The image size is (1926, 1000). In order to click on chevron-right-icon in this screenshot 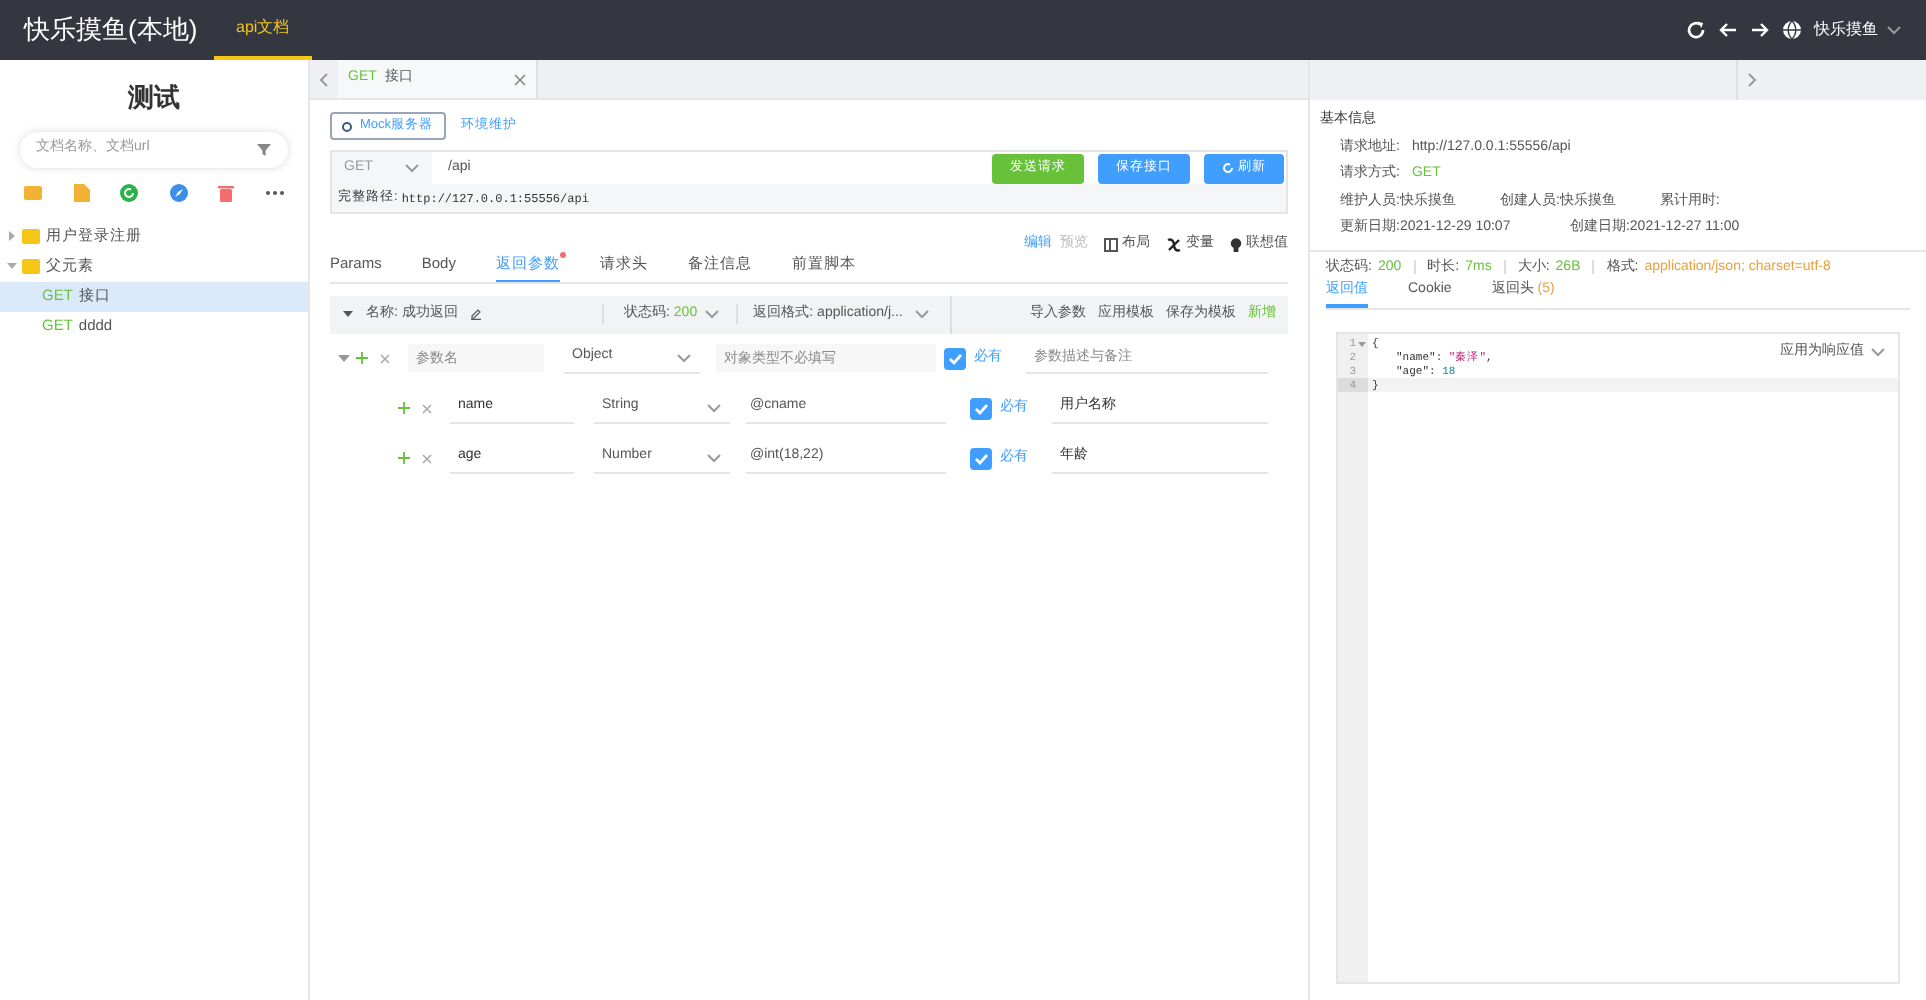, I will do `click(1751, 80)`.